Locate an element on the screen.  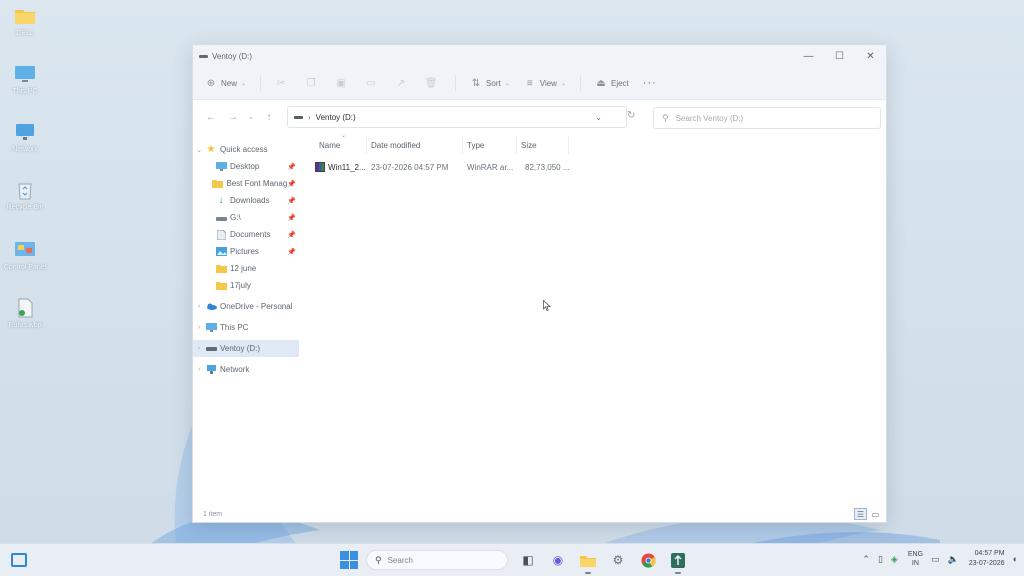
rename-button: ▭ is located at coordinates (373, 83).